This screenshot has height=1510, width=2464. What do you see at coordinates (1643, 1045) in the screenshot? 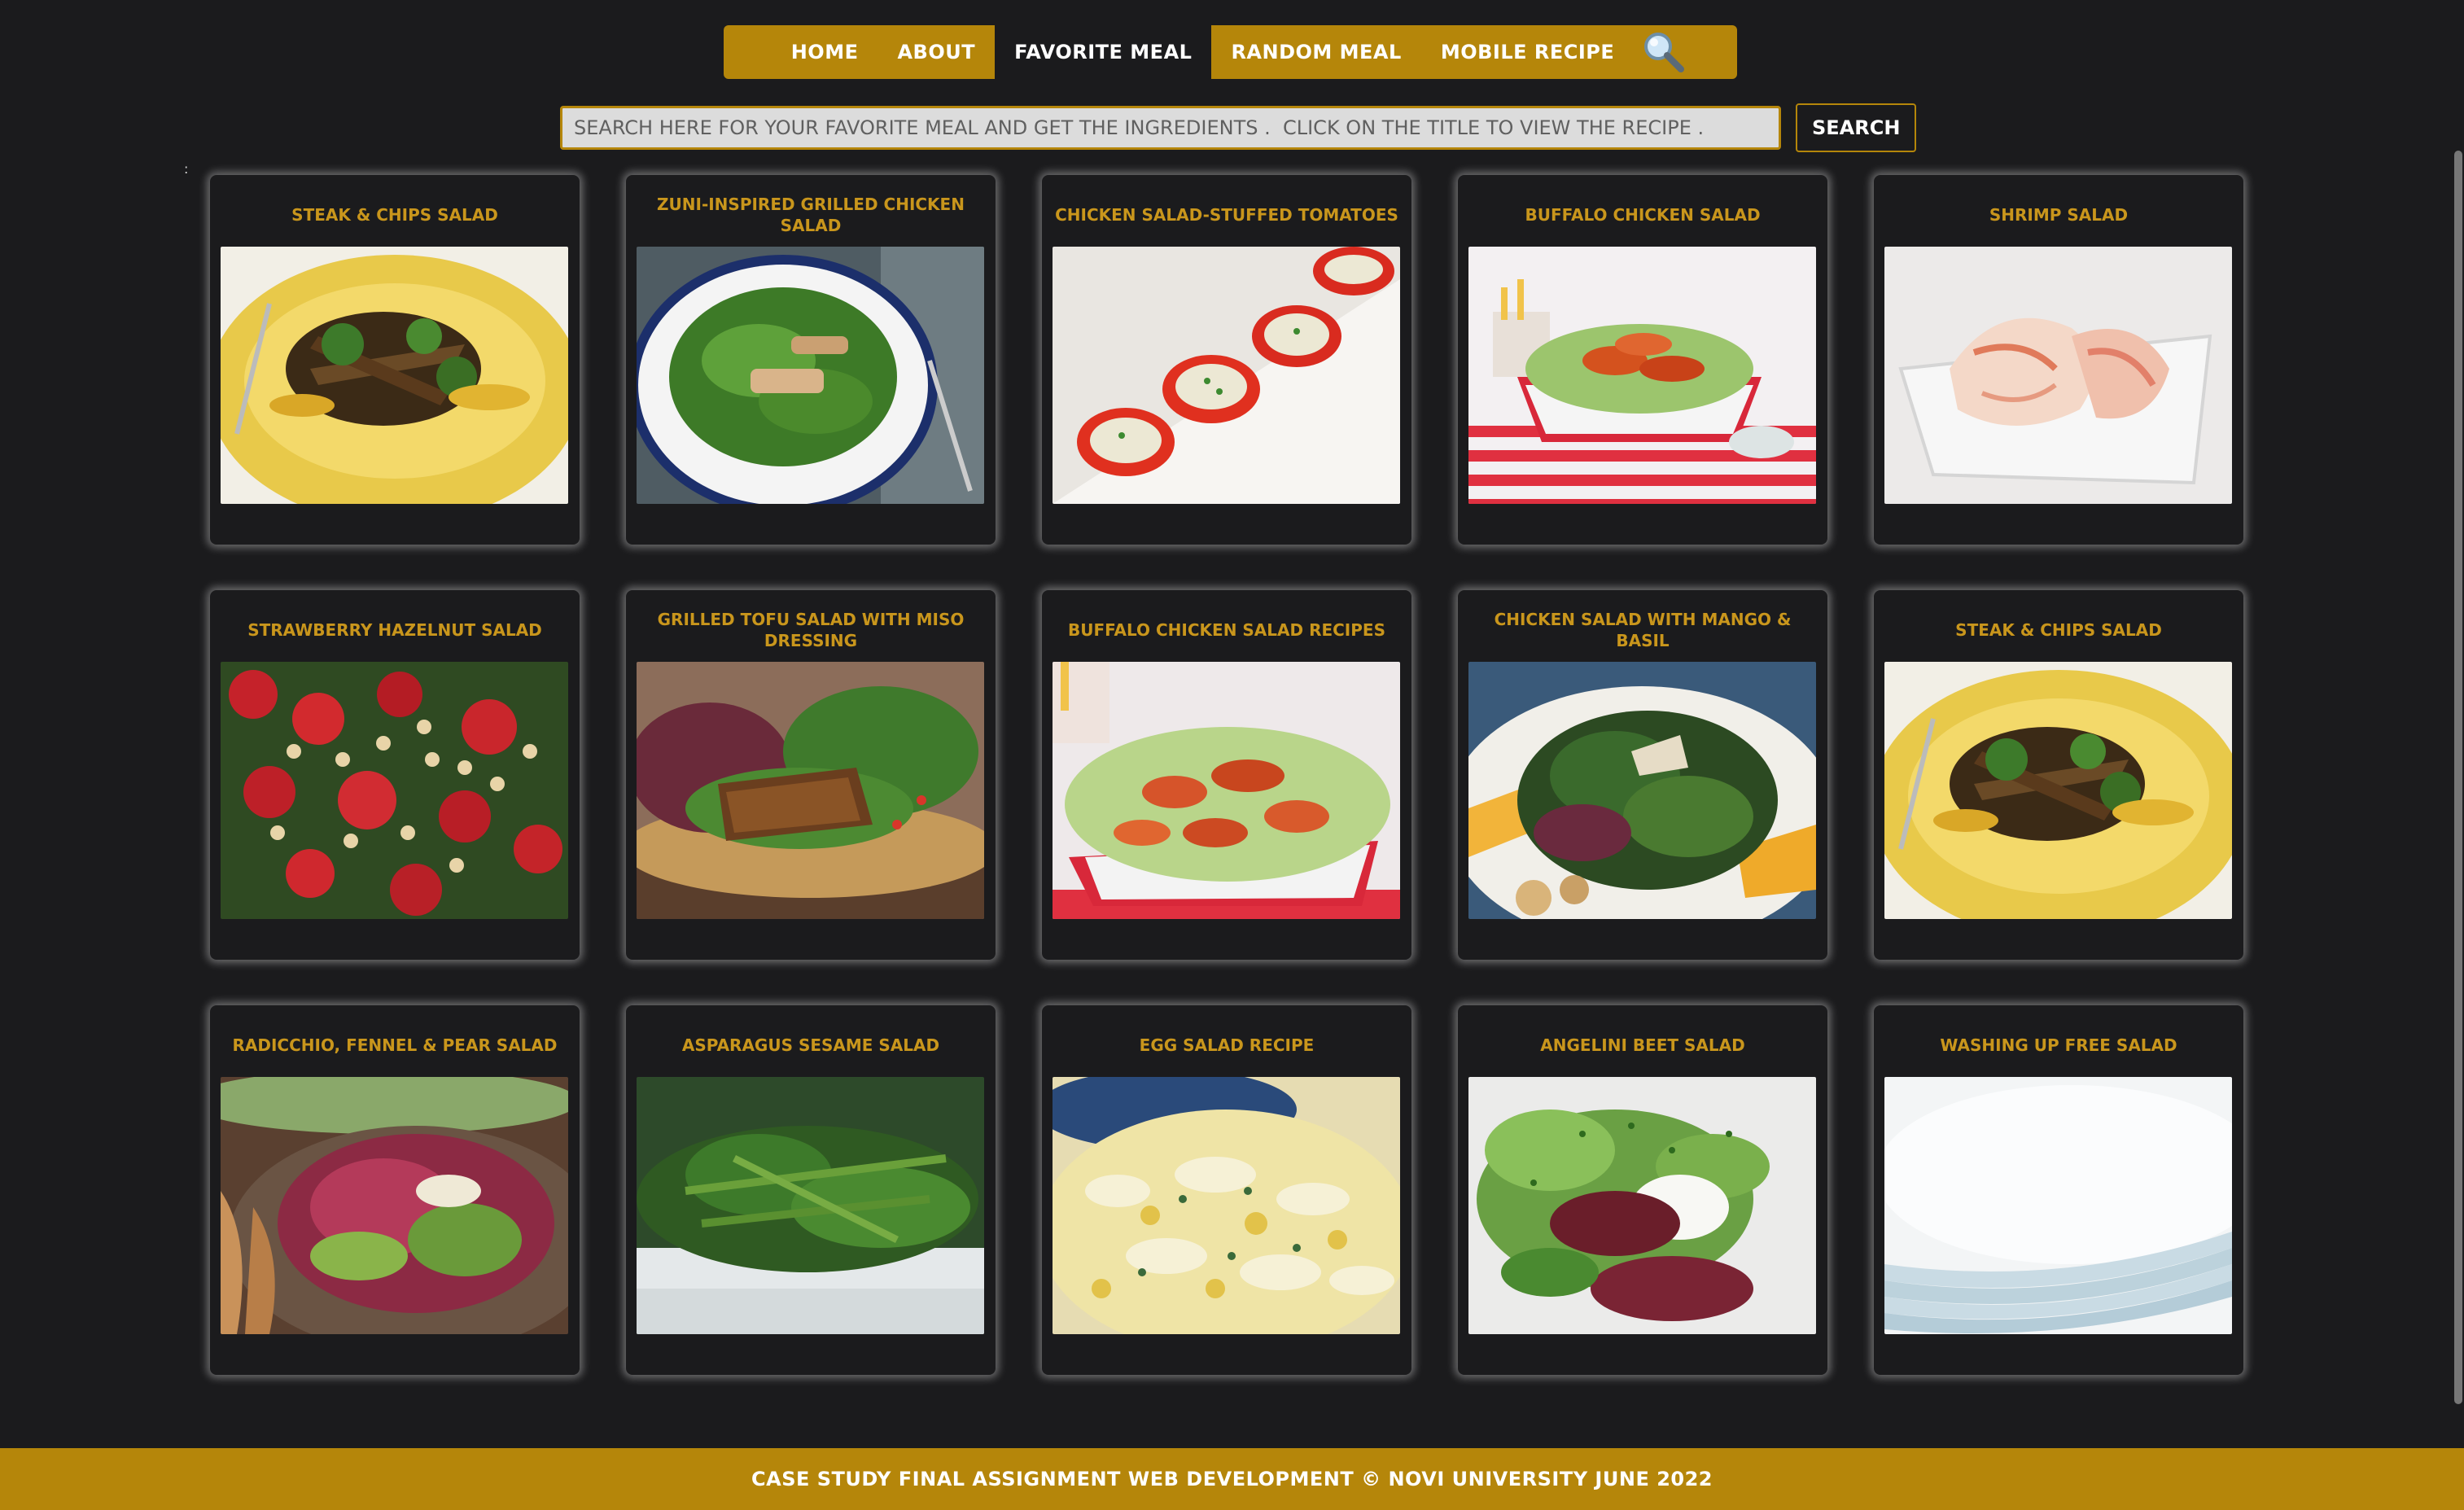
I see `meal-title: ANGELINI BEET SALAD` at bounding box center [1643, 1045].